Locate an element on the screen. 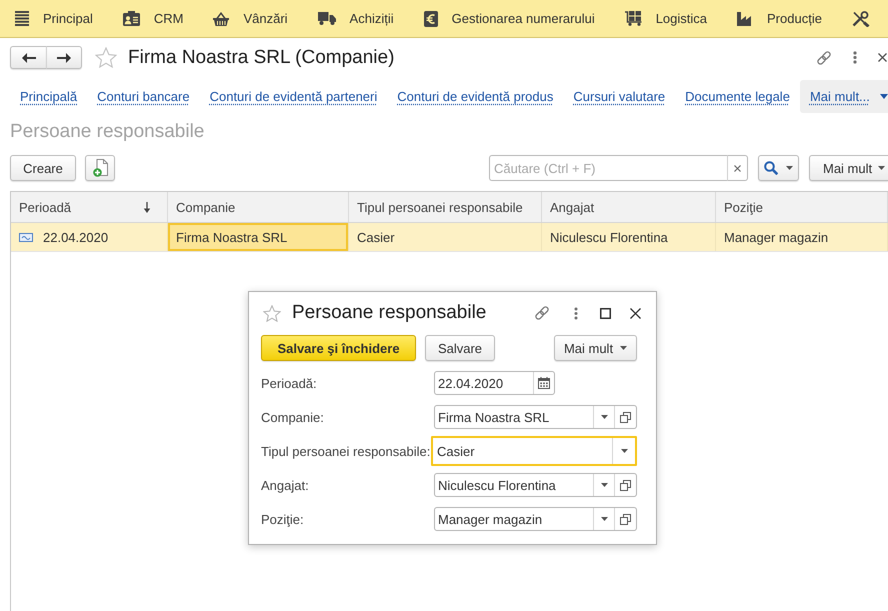  wave-icon is located at coordinates (26, 237).